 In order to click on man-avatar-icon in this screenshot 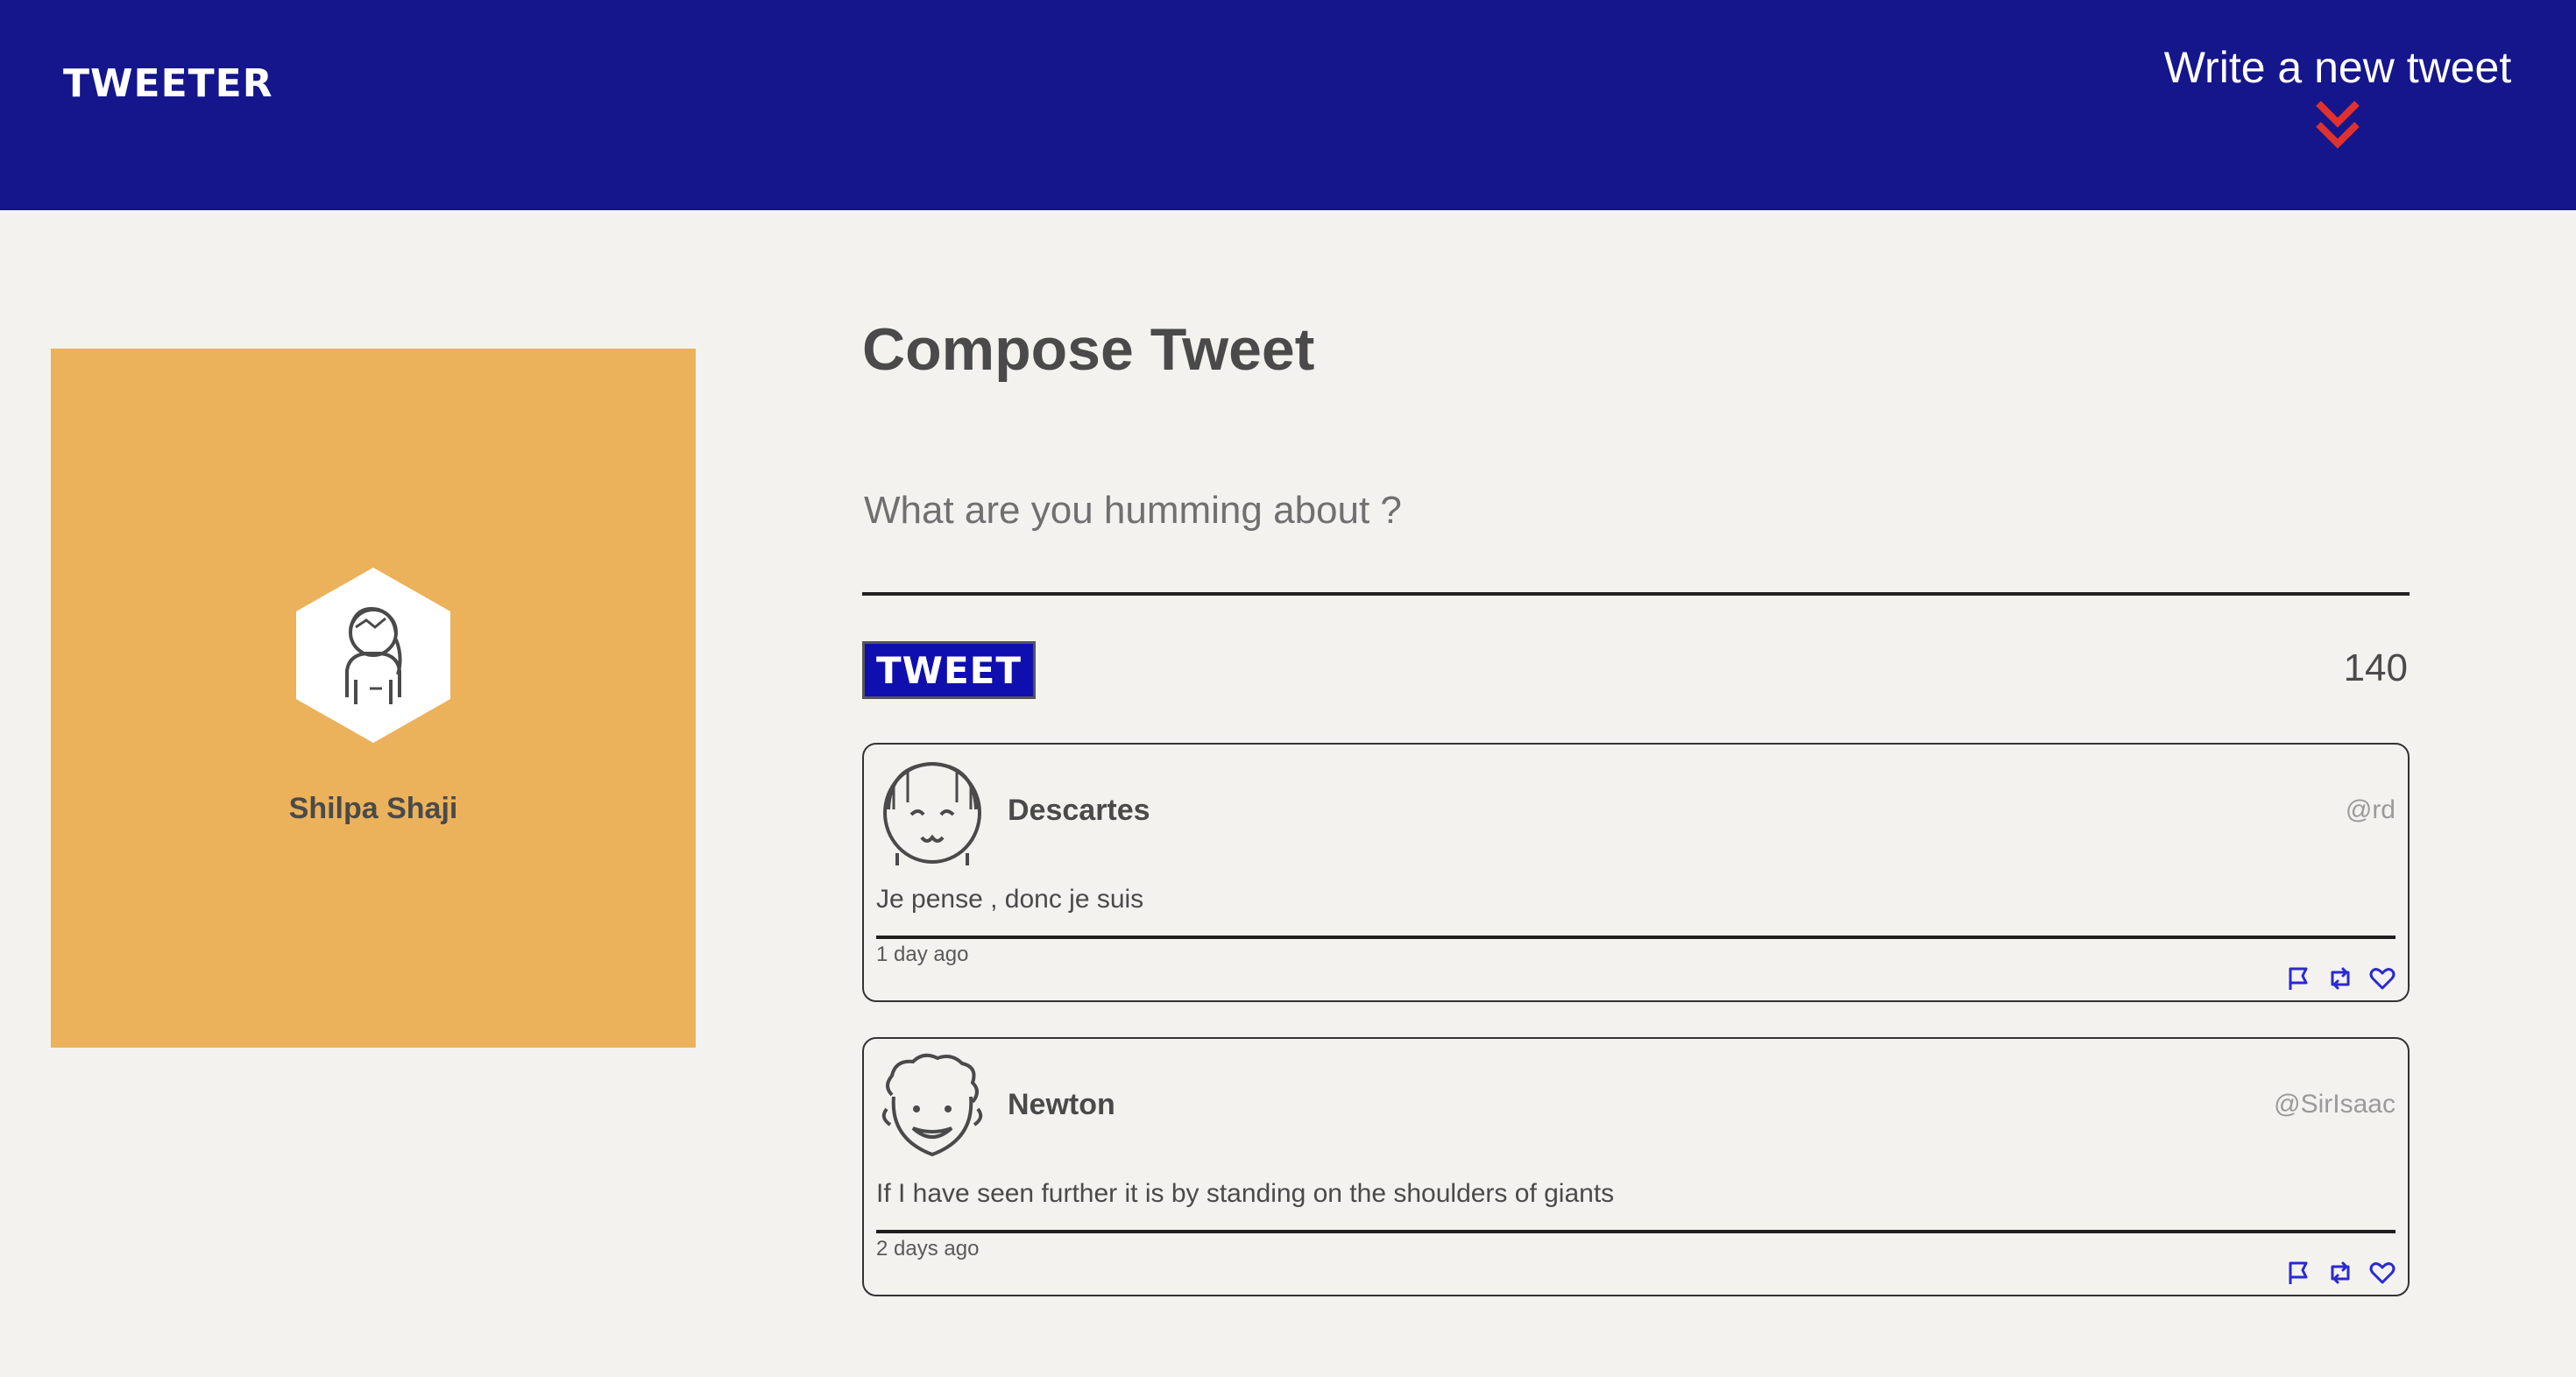, I will do `click(932, 1105)`.